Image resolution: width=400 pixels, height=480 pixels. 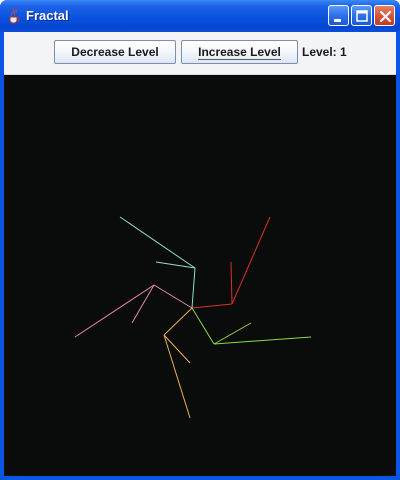 What do you see at coordinates (157, 262) in the screenshot?
I see `fractal-arm-cyan` at bounding box center [157, 262].